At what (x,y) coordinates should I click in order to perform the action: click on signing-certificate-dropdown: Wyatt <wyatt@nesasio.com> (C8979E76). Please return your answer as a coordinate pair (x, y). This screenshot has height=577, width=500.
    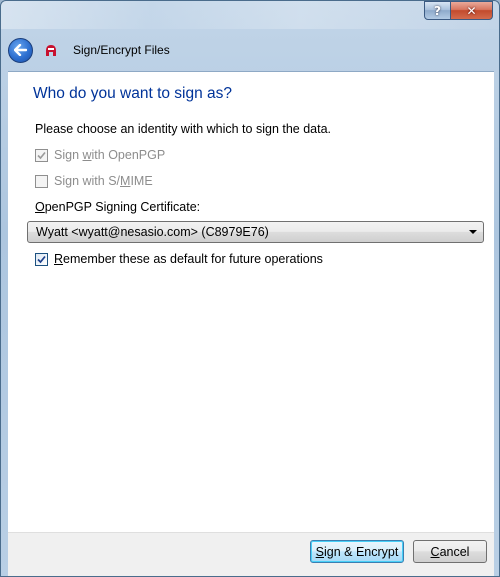
    Looking at the image, I should click on (255, 232).